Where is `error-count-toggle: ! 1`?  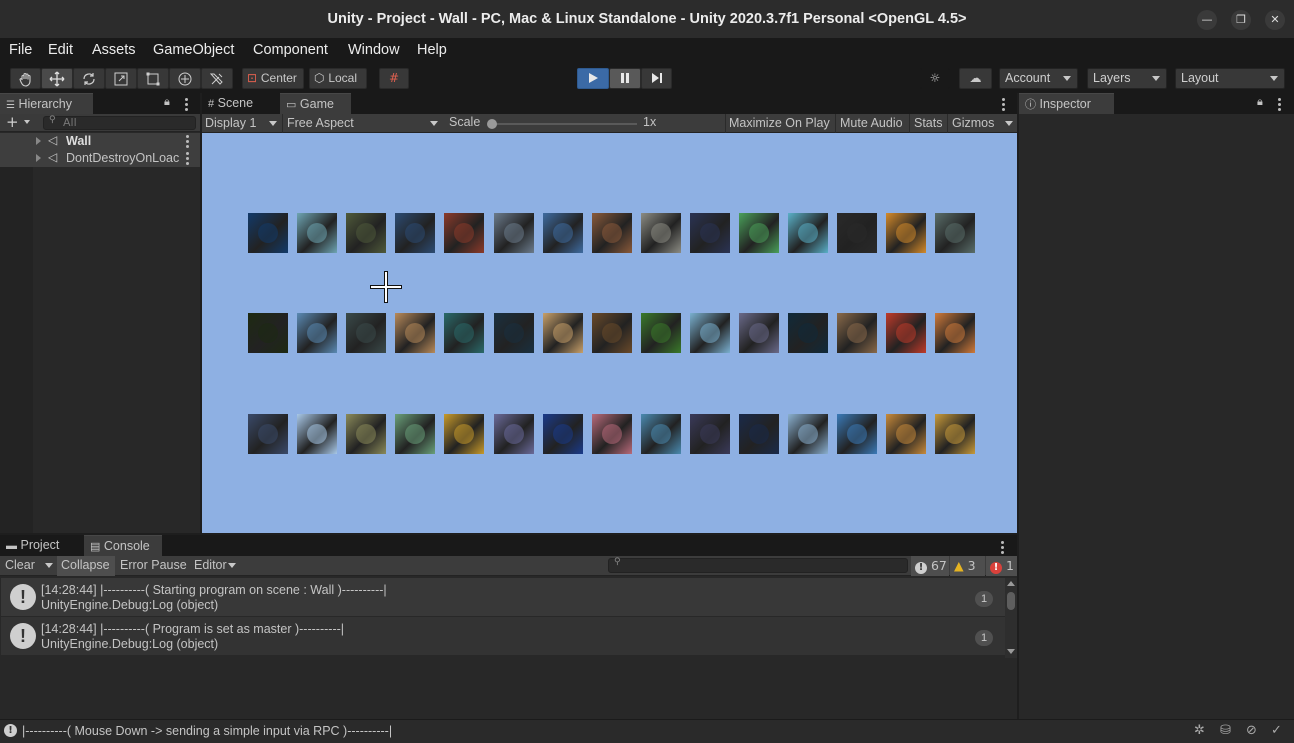
error-count-toggle: ! 1 is located at coordinates (1001, 566).